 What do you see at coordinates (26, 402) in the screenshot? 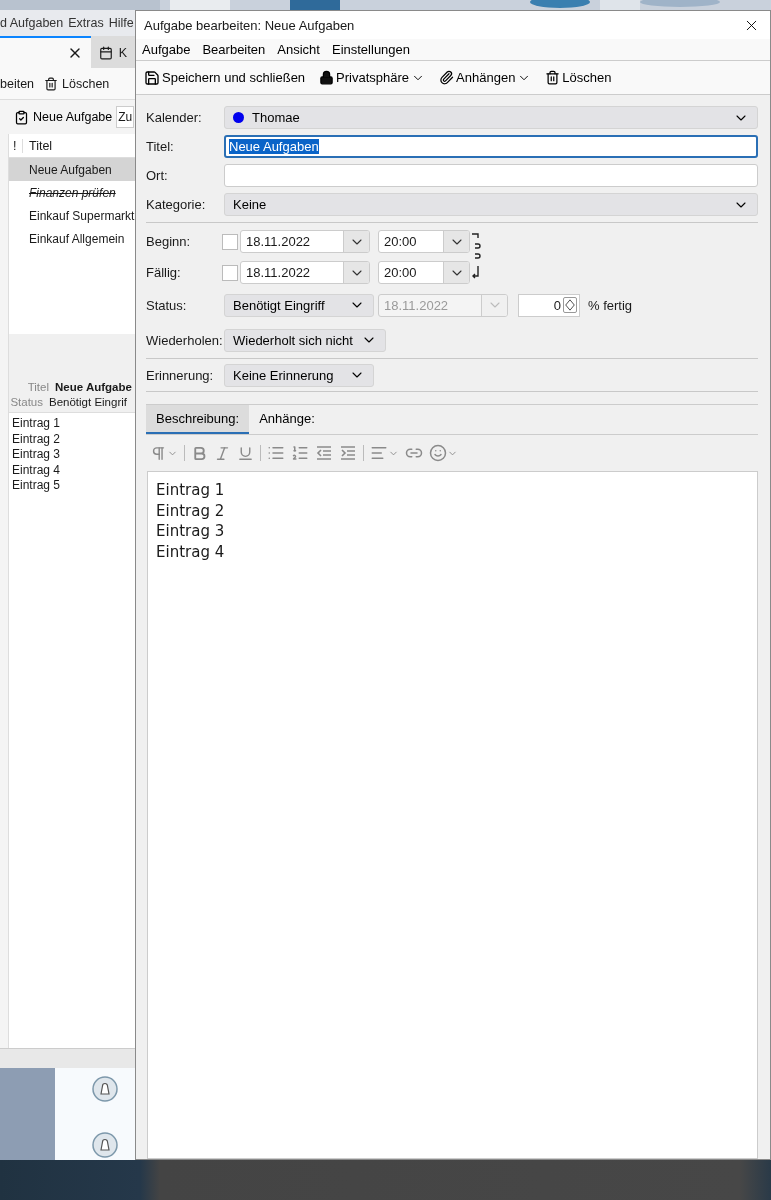
I see `field-label: Status` at bounding box center [26, 402].